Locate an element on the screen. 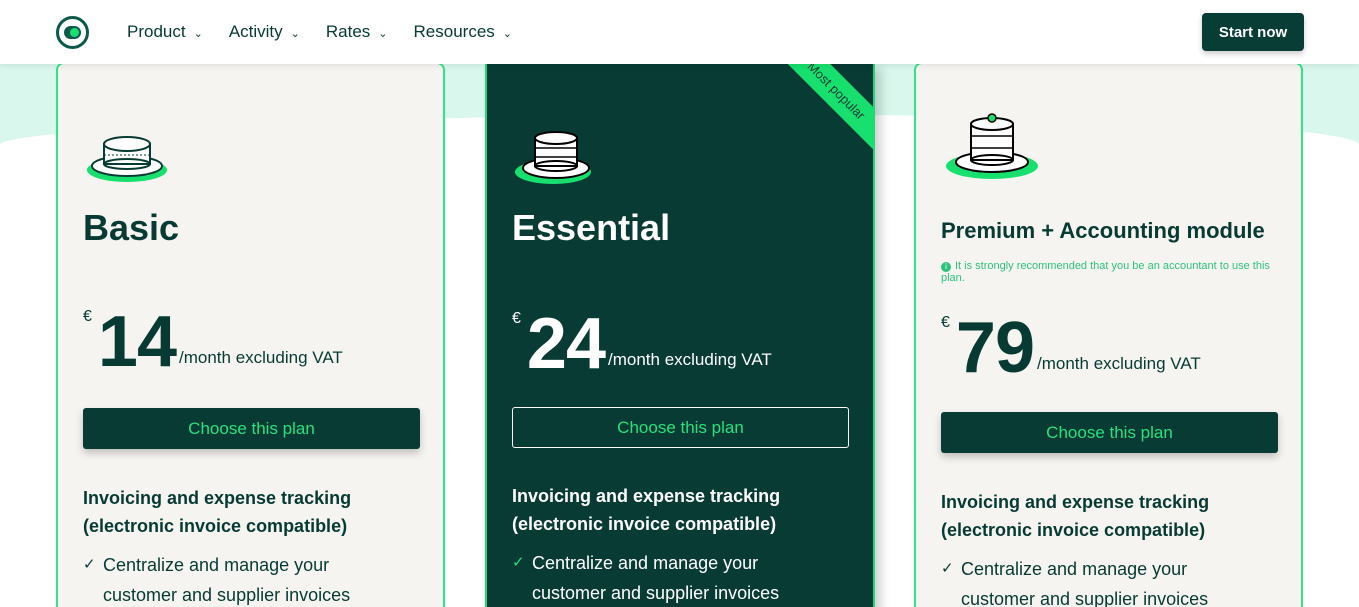 The image size is (1359, 607). nav-item-rates: Rates ⌄ is located at coordinates (357, 32).